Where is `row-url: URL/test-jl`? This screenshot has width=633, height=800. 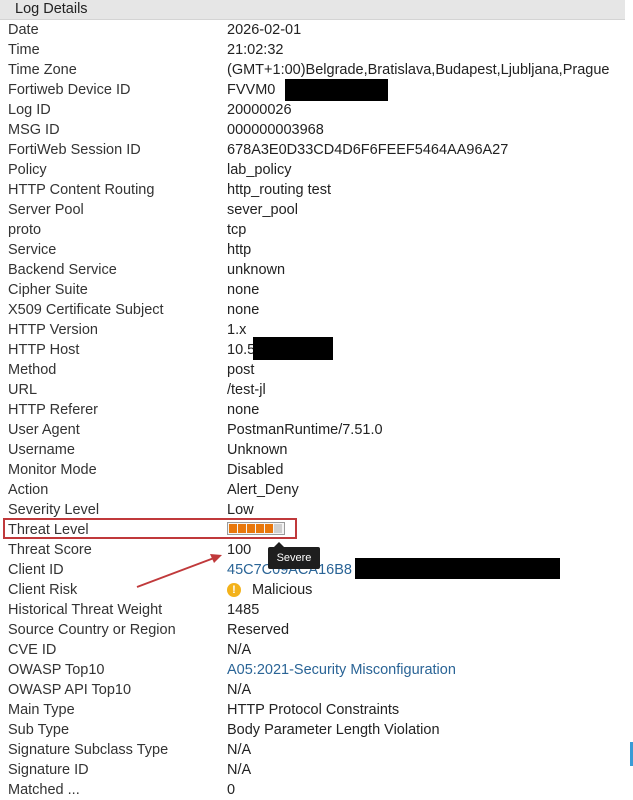
row-url: URL/test-jl is located at coordinates (312, 390).